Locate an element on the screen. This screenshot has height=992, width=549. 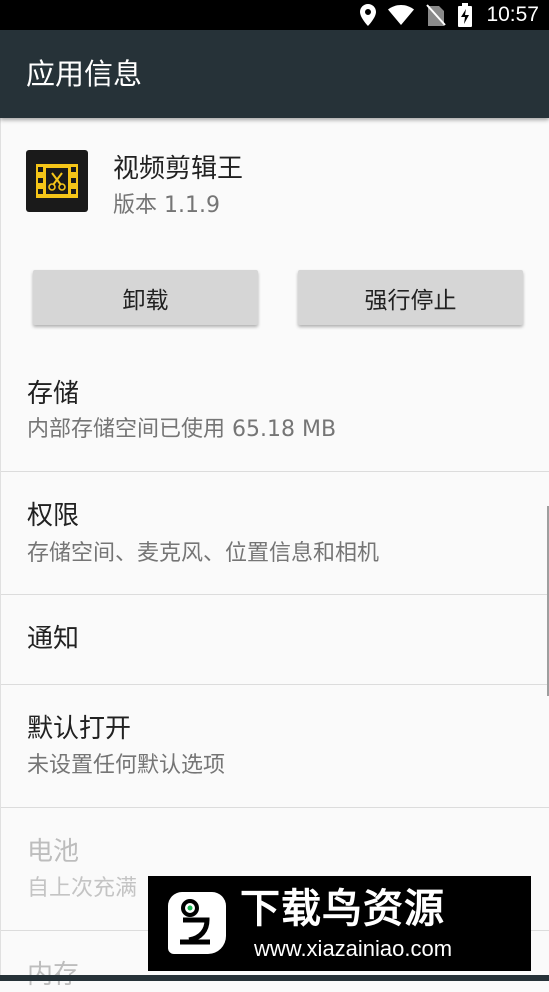
watermark: 下载鸟资源 www.xiazainiao.com is located at coordinates (339, 923).